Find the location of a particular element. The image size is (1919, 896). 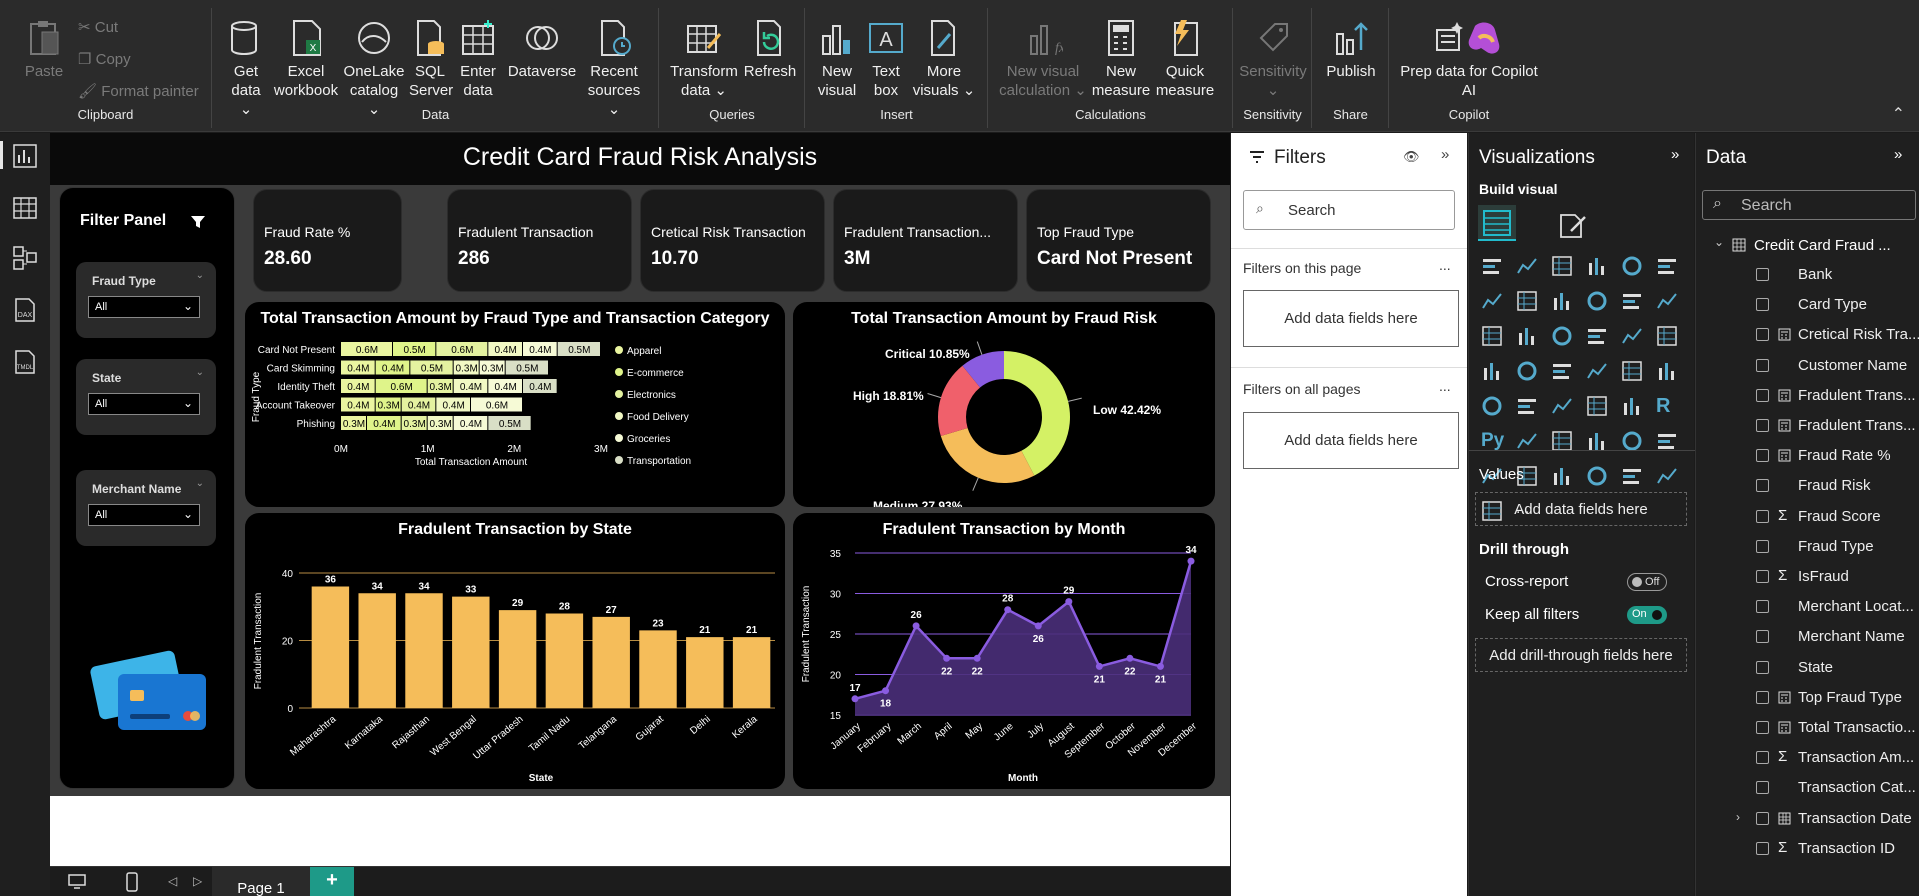

clustered-column-icon is located at coordinates (1597, 266).